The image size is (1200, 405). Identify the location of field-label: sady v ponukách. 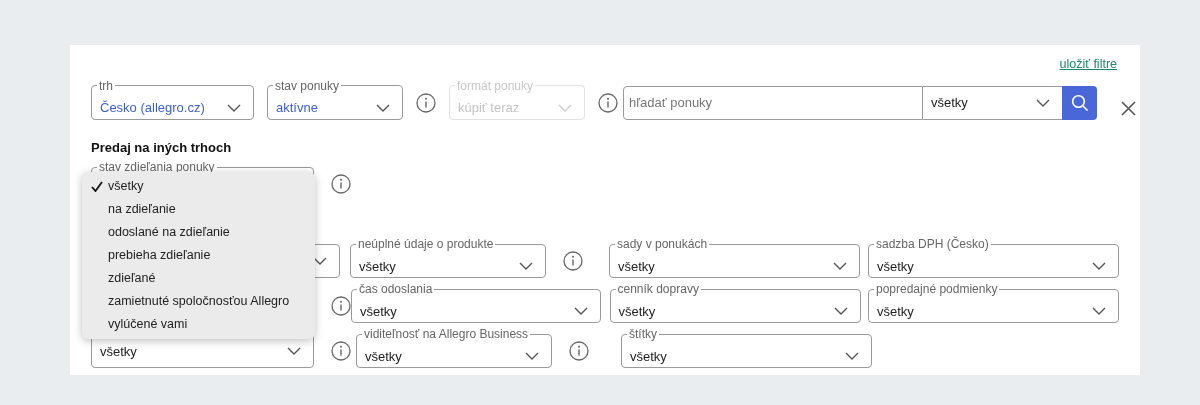
(662, 244).